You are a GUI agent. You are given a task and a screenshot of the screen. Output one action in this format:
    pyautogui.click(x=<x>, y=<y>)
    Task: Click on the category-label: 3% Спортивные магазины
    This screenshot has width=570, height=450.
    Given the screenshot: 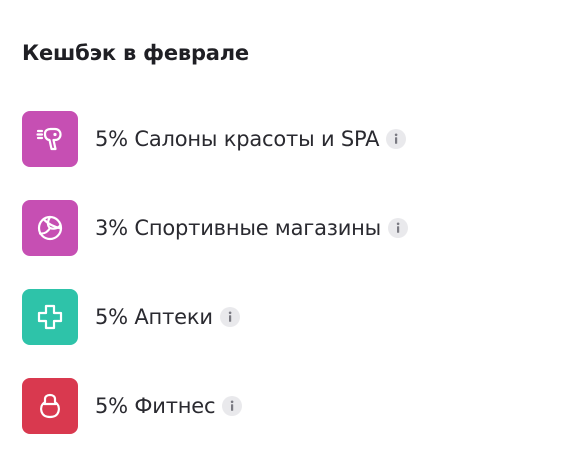 What is the action you would take?
    pyautogui.click(x=238, y=228)
    